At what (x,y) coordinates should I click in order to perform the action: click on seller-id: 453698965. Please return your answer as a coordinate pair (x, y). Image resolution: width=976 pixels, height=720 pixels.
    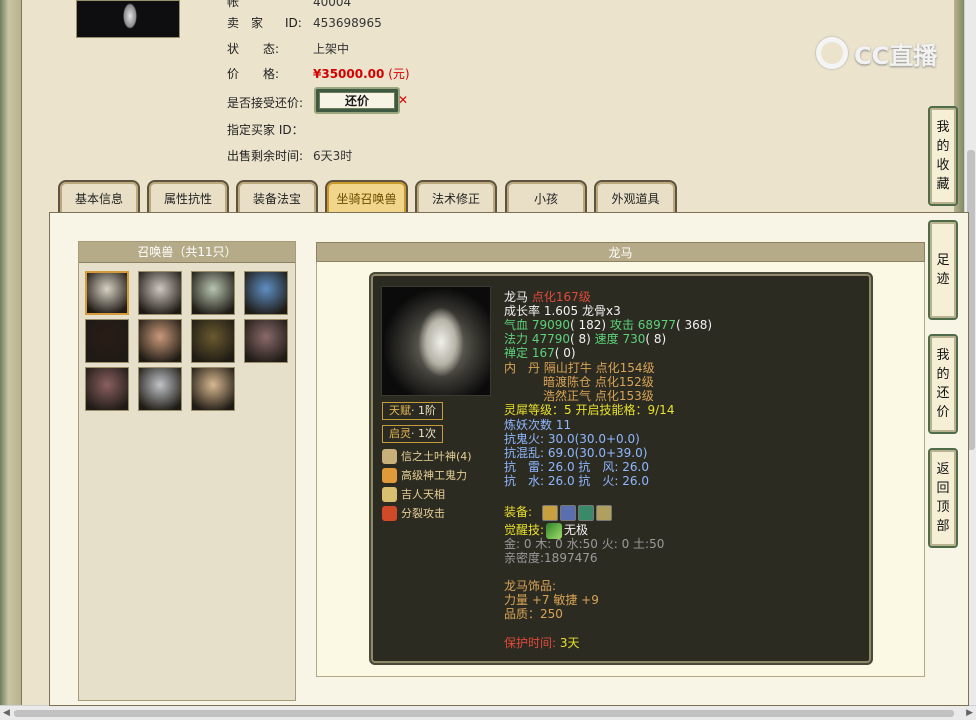
    Looking at the image, I should click on (347, 23).